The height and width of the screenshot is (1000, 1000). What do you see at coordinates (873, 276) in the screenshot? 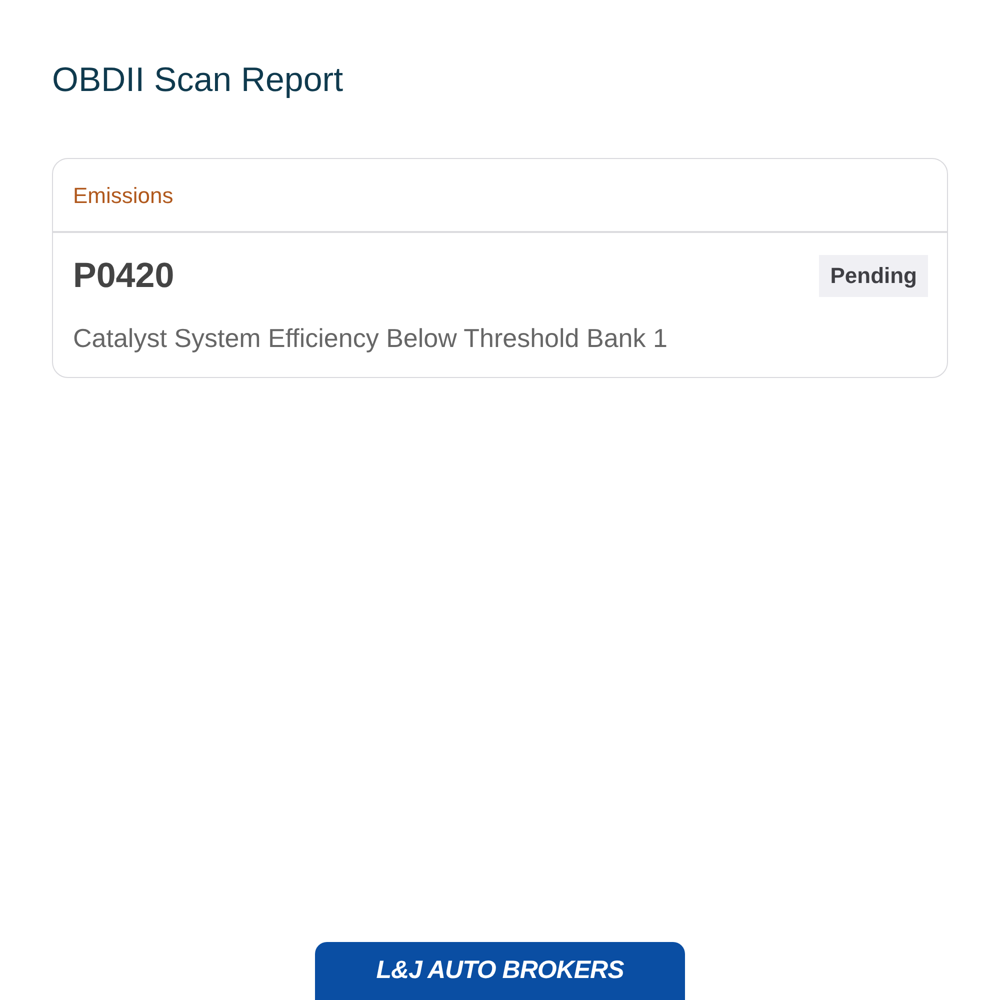
I see `status-badge: Pending` at bounding box center [873, 276].